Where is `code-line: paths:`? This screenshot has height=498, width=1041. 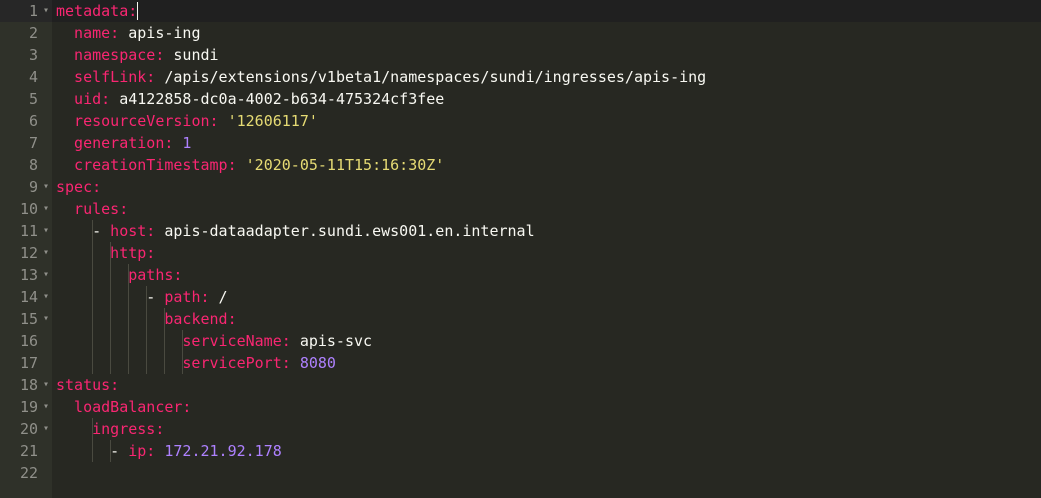 code-line: paths: is located at coordinates (546, 275).